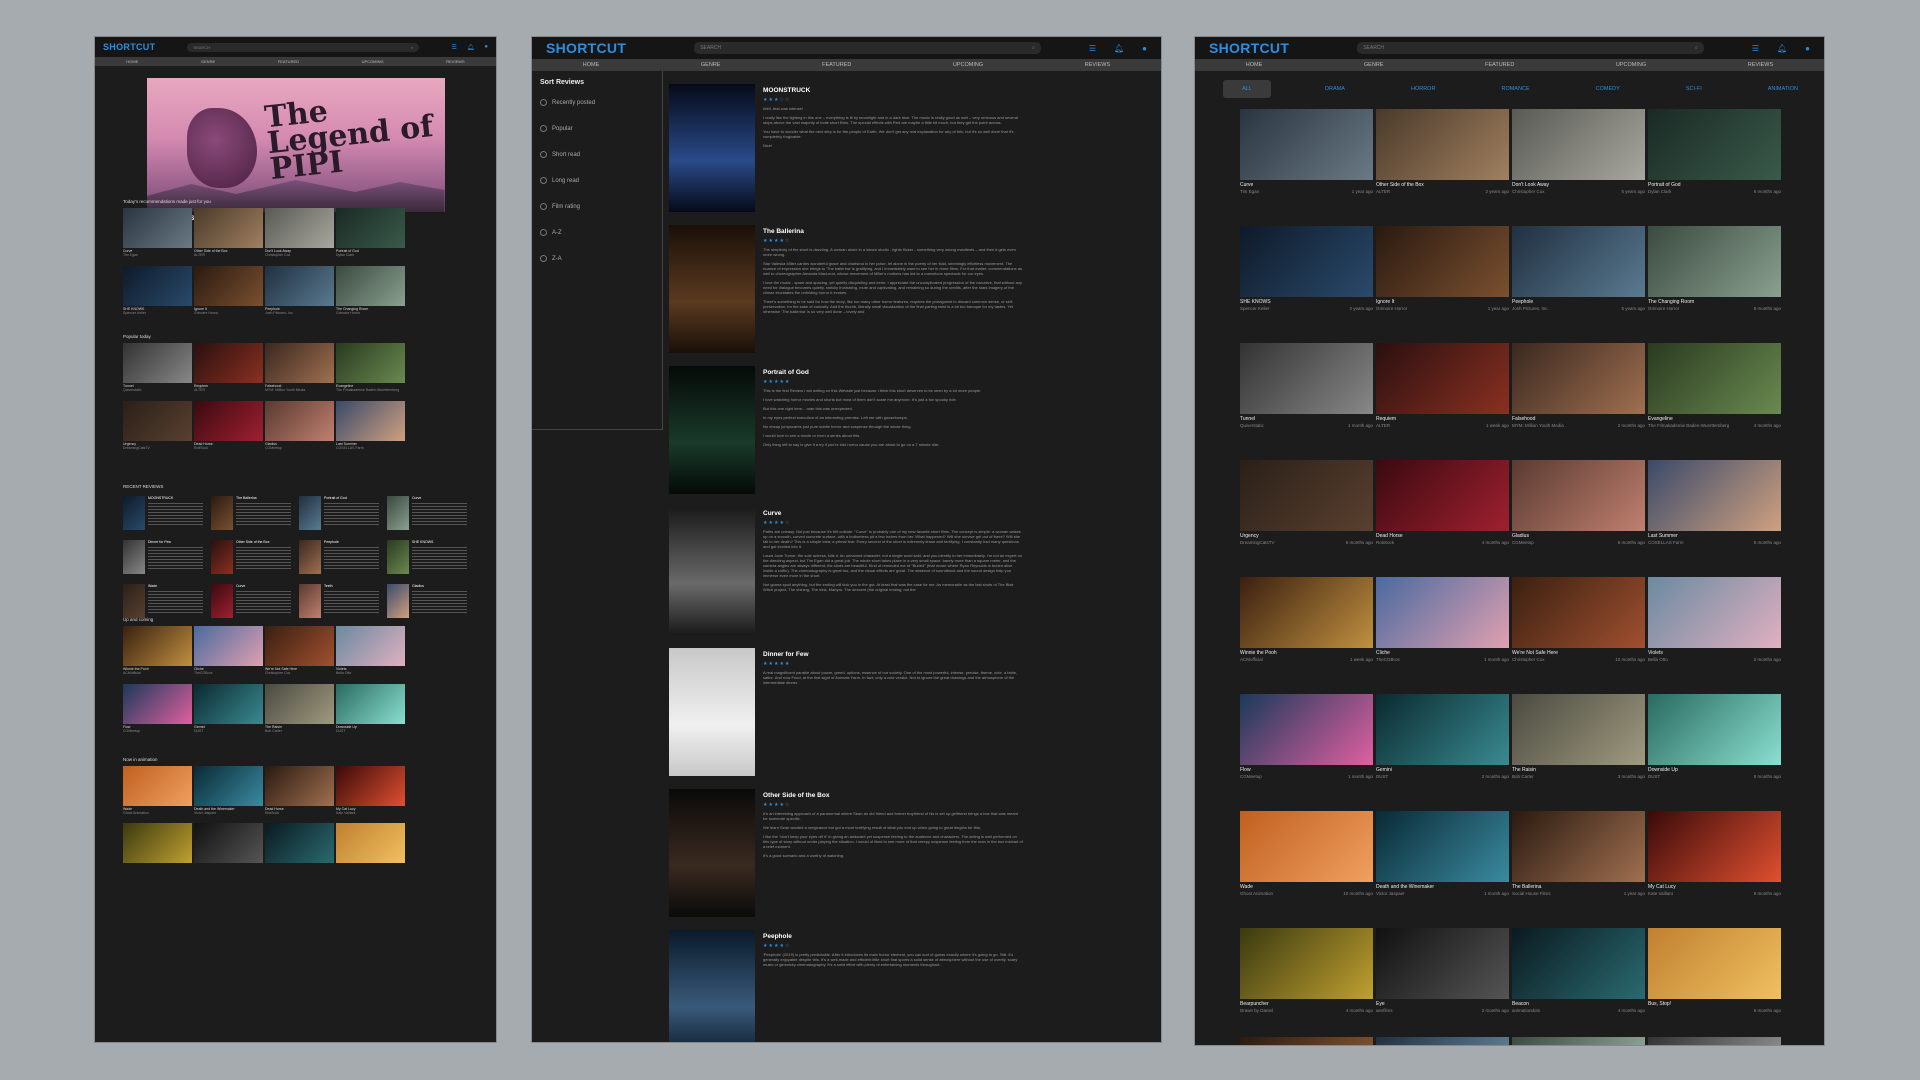 This screenshot has width=1920, height=1080. What do you see at coordinates (1578, 1004) in the screenshot?
I see `movie-title: Beacon` at bounding box center [1578, 1004].